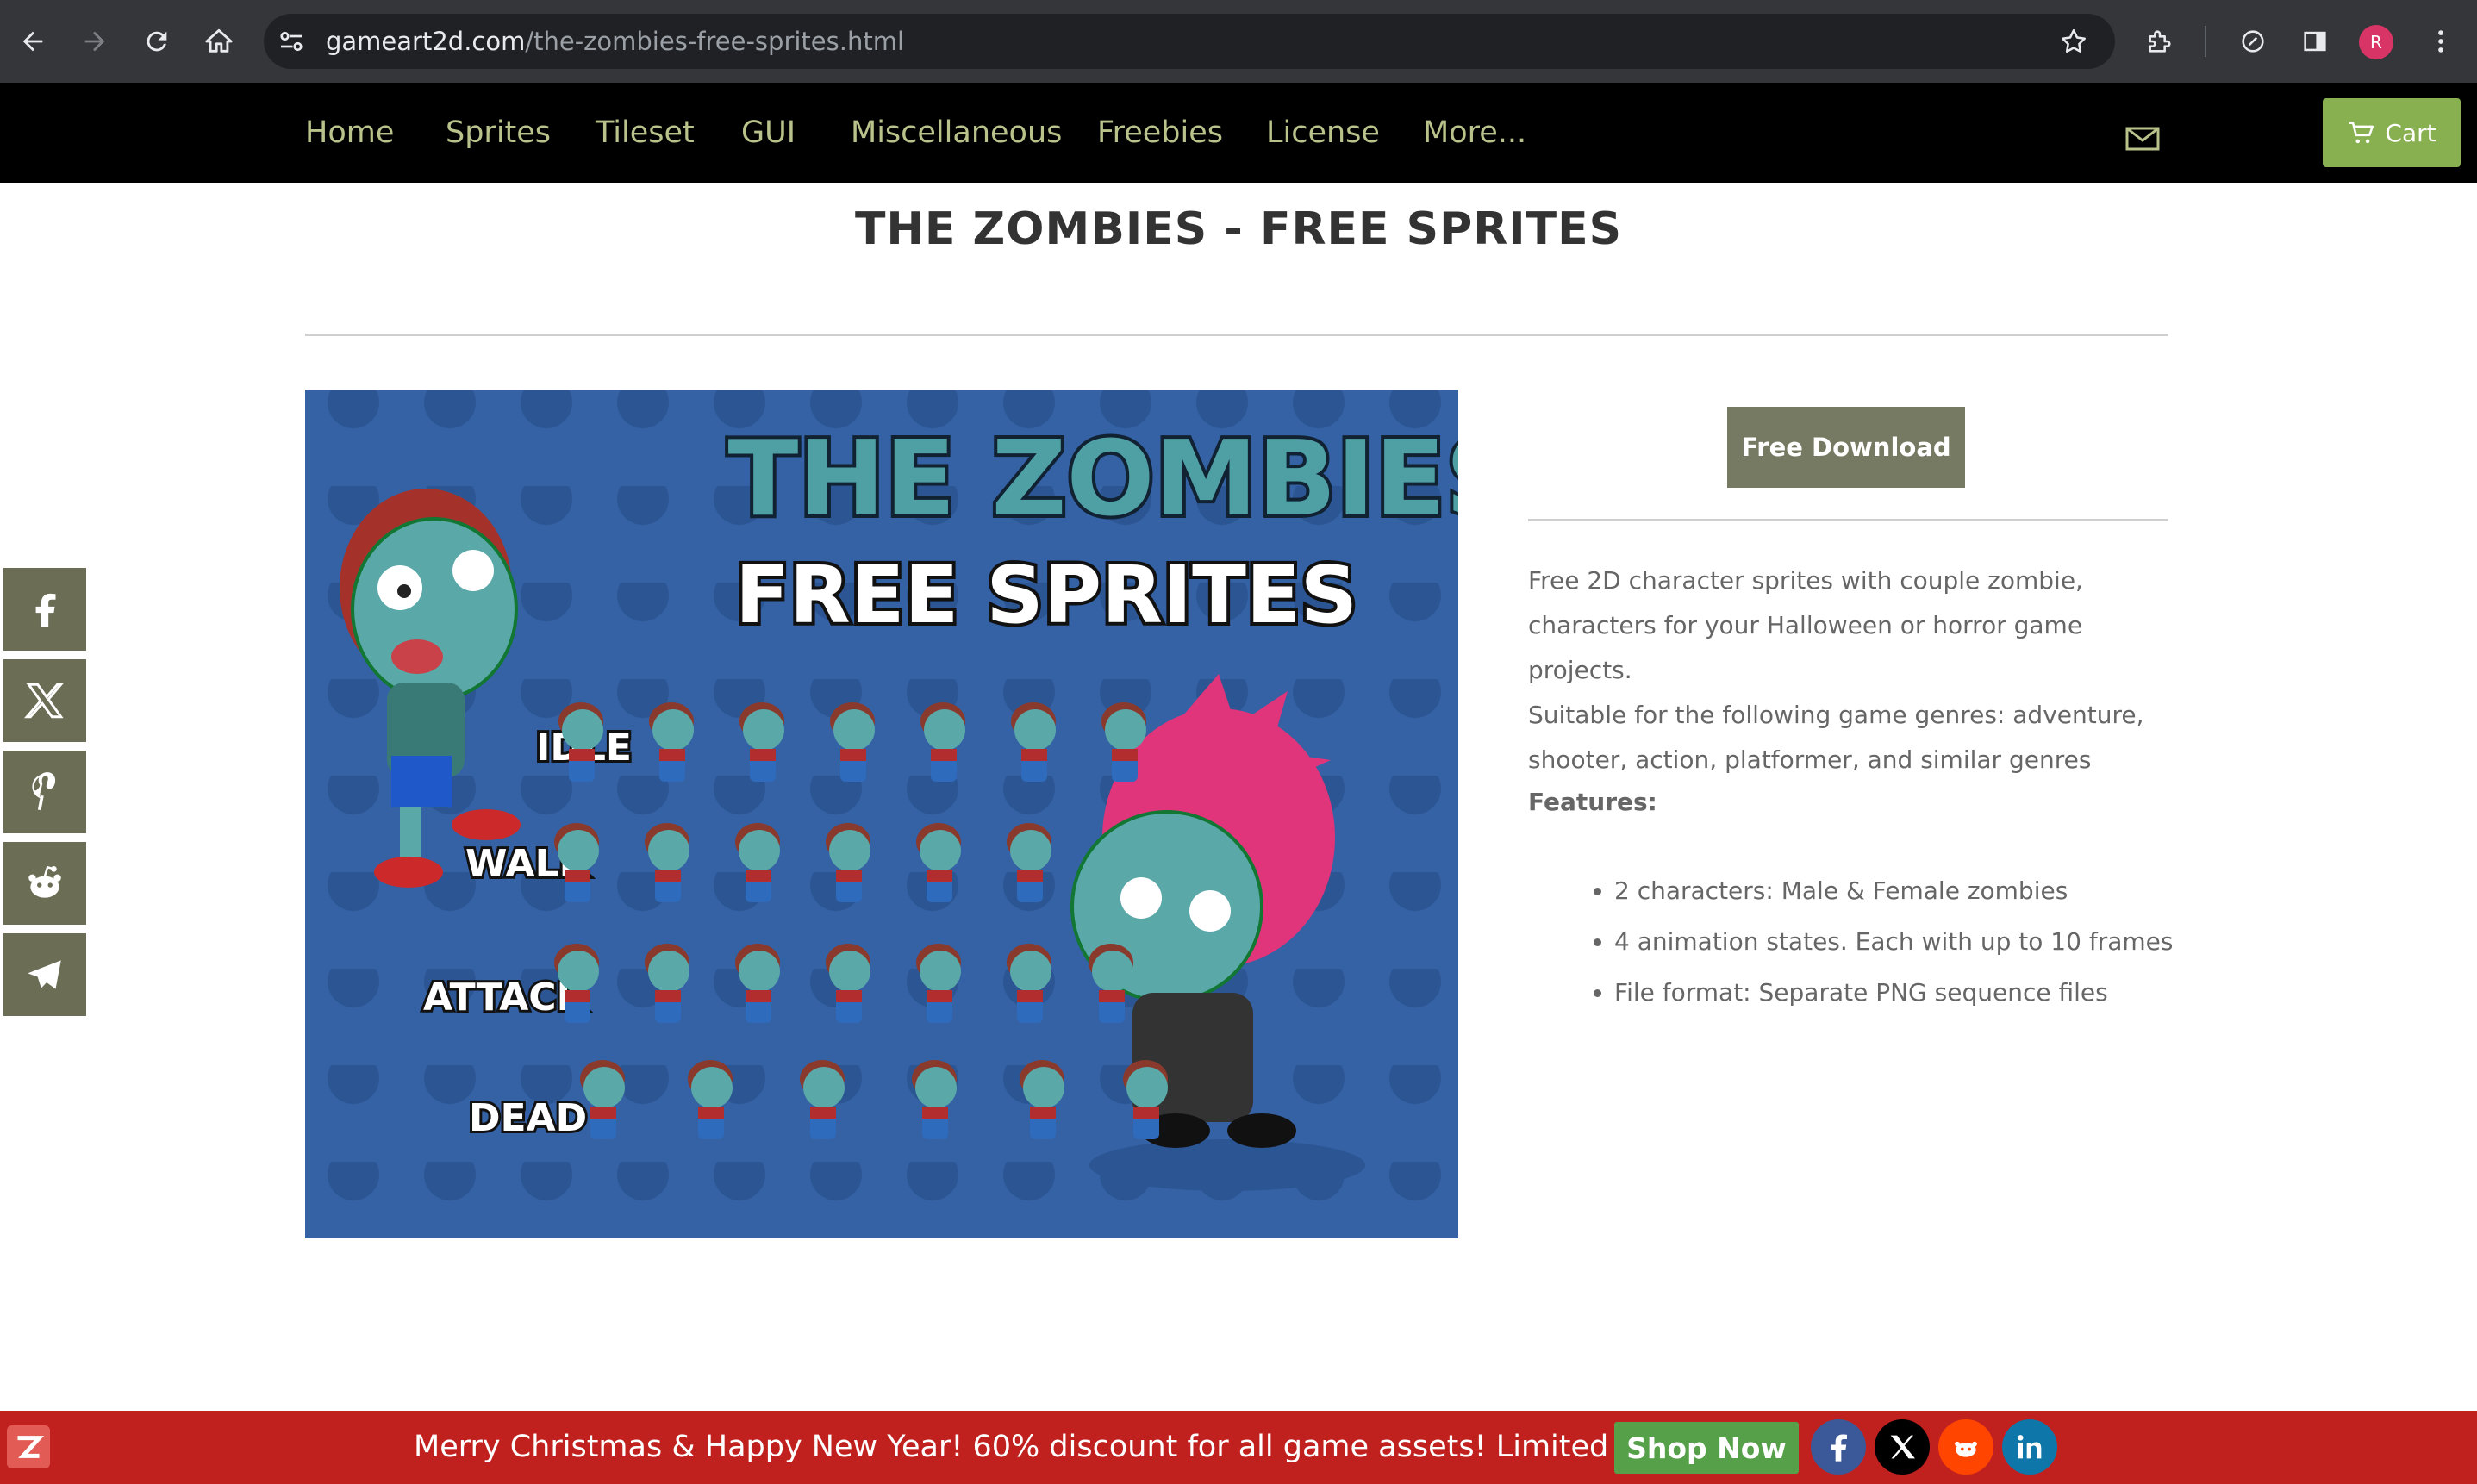  I want to click on share-reddit-button, so click(44, 884).